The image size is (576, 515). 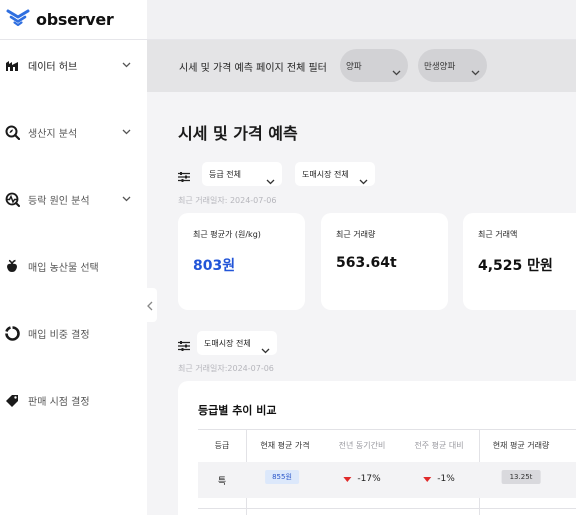 I want to click on trade-volume-card: 최근 거래량 563.64t, so click(x=384, y=261).